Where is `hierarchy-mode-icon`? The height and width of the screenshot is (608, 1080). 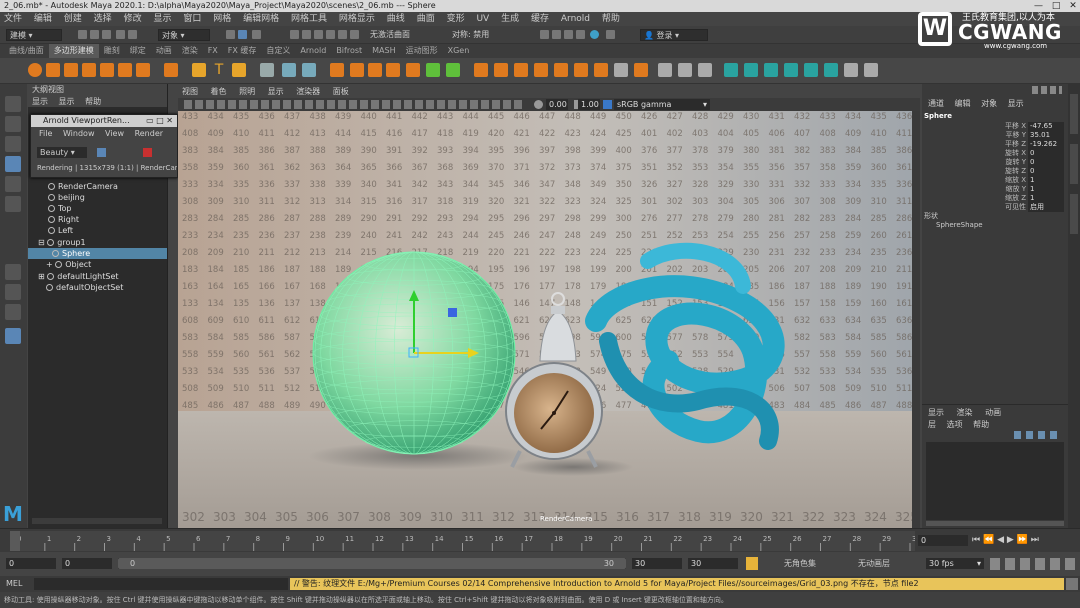 hierarchy-mode-icon is located at coordinates (230, 34).